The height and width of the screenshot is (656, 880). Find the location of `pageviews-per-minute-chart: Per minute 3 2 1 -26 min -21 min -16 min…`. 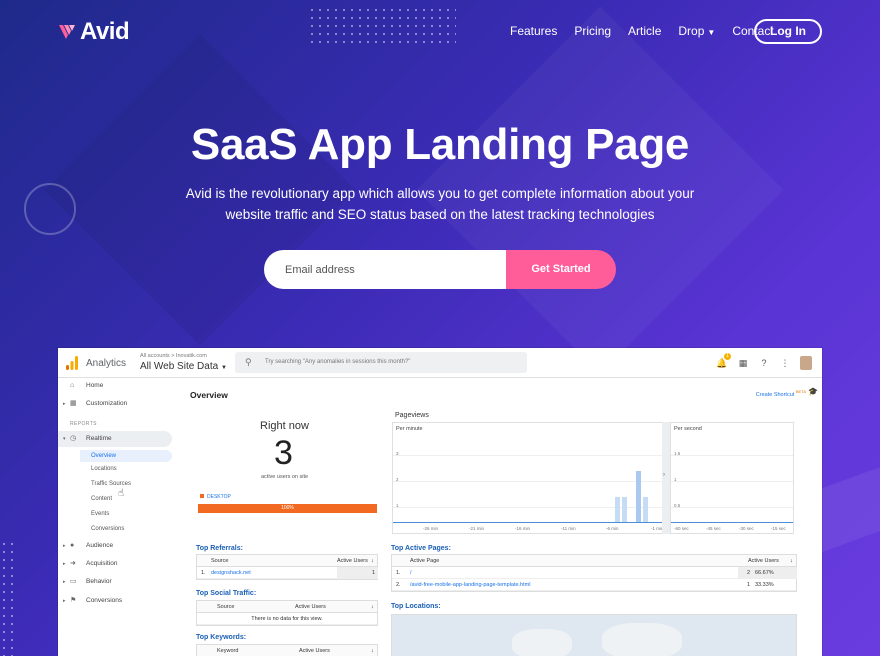

pageviews-per-minute-chart: Per minute 3 2 1 -26 min -21 min -16 min… is located at coordinates (530, 478).